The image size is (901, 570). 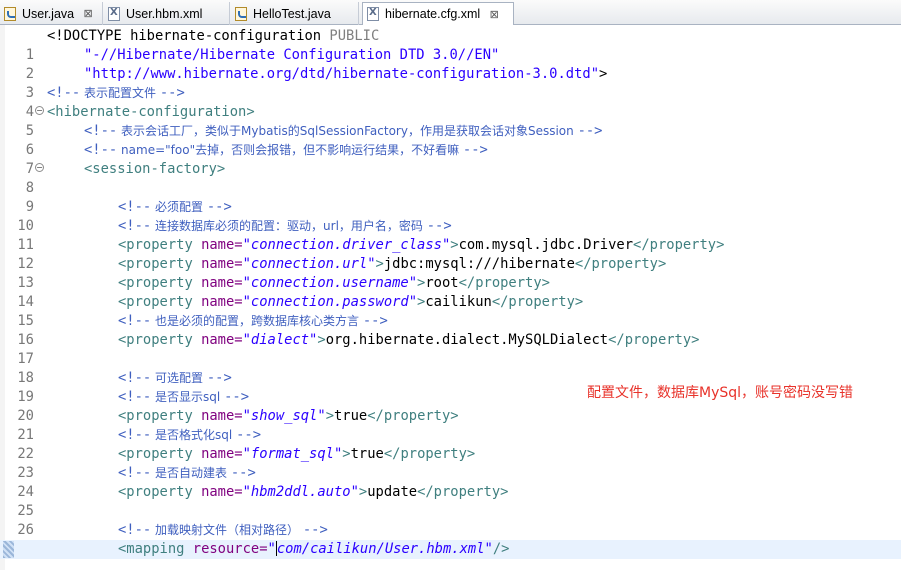 What do you see at coordinates (300, 492) in the screenshot?
I see `attribute-value: "hbm2ddl.auto"` at bounding box center [300, 492].